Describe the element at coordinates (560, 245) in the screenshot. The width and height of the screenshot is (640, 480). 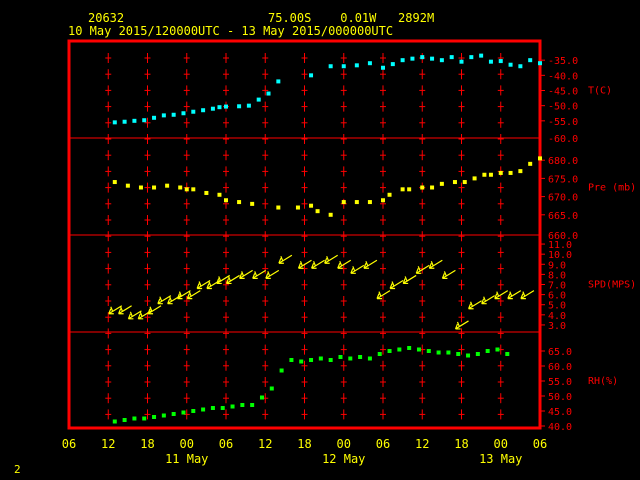
I see `y-tick-label: 11.0` at that location.